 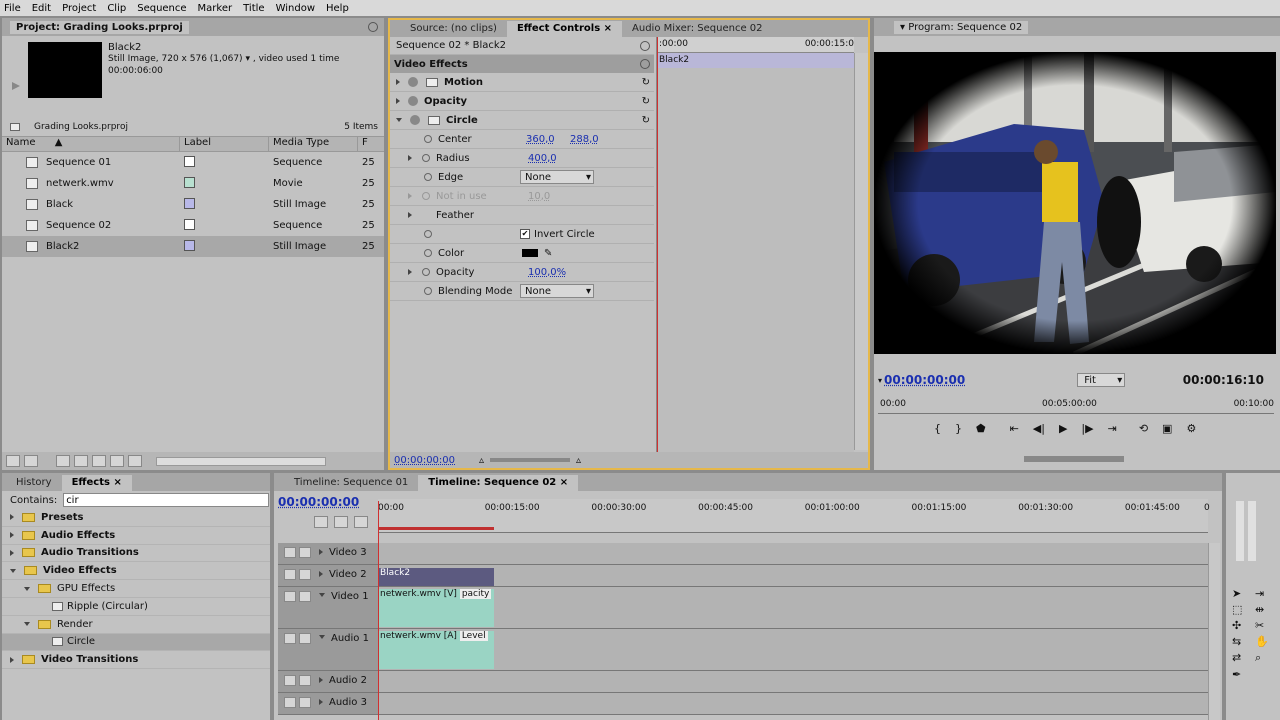 I want to click on go-to-out-icon: ⇥, so click(x=1112, y=429).